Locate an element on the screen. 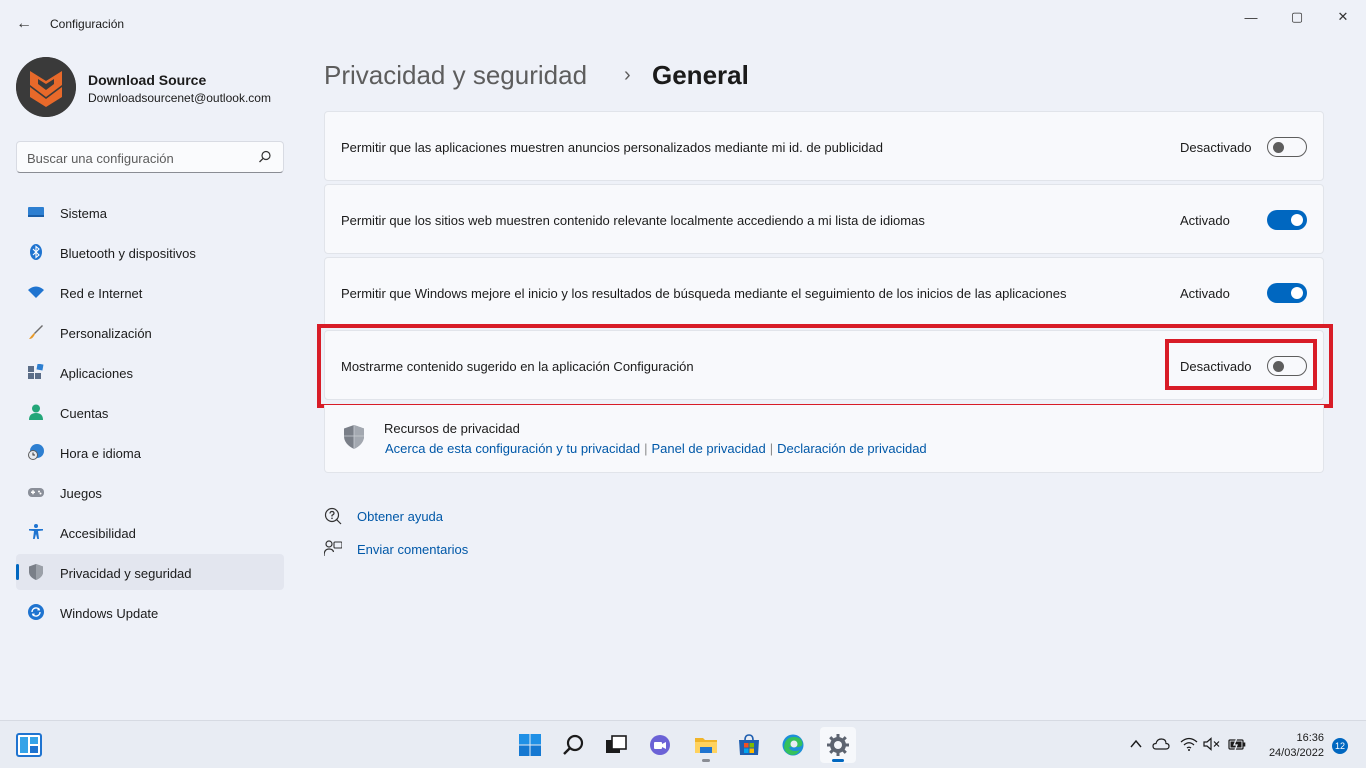 This screenshot has width=1366, height=768. widgets-icon is located at coordinates (29, 745).